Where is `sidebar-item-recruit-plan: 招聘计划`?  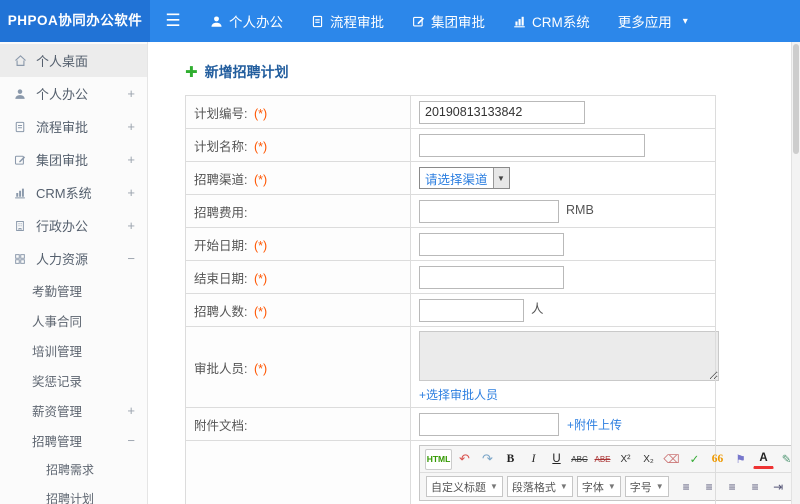
sidebar-item-recruit-plan: 招聘计划 is located at coordinates (73, 494).